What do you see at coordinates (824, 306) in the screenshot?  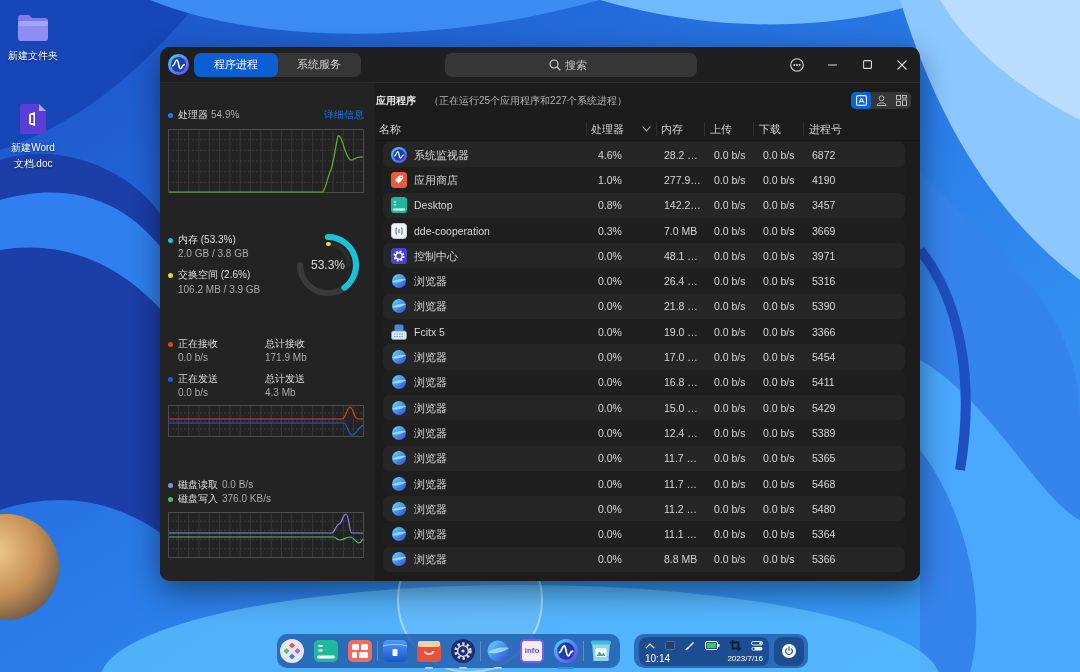 I see `process-id-text: 5390` at bounding box center [824, 306].